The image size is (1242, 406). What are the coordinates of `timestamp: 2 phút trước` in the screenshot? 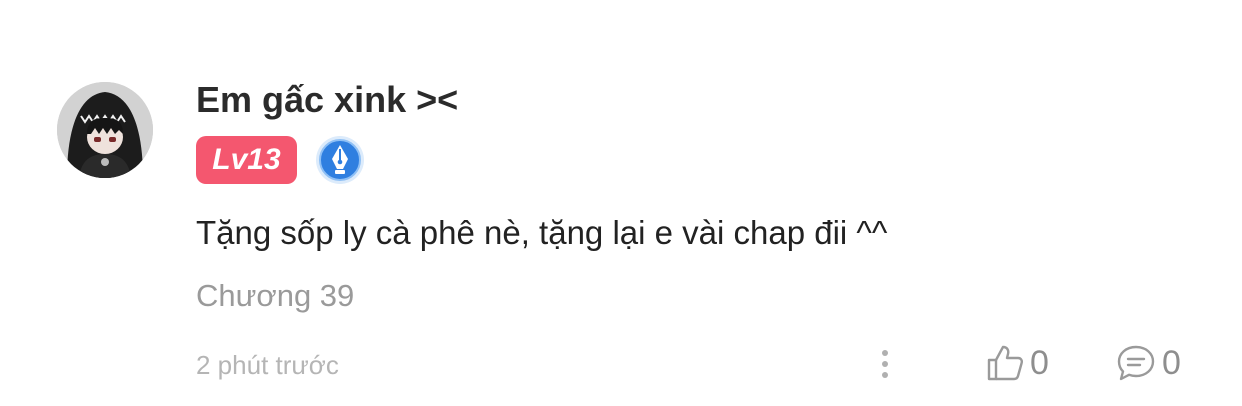 It's located at (267, 365).